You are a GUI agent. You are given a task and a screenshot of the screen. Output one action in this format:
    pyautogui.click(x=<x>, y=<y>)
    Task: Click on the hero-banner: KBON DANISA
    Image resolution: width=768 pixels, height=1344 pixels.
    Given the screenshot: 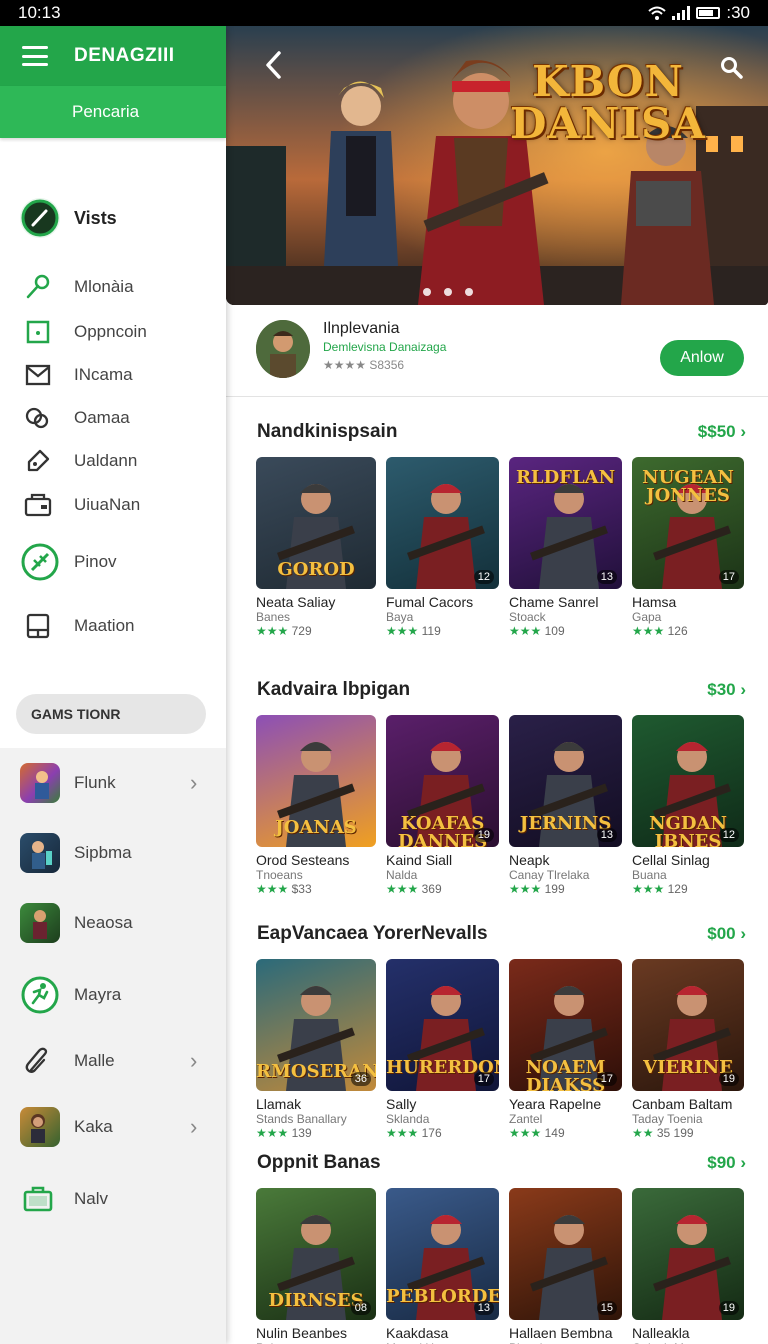 What is the action you would take?
    pyautogui.click(x=497, y=165)
    